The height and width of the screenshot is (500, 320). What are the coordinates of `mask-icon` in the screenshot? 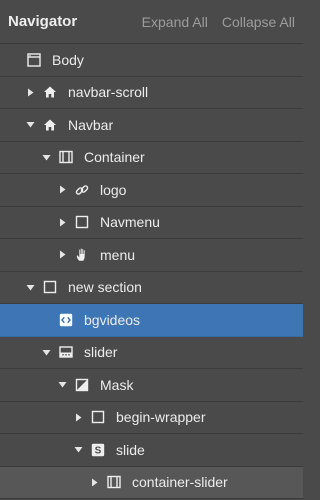 It's located at (82, 385).